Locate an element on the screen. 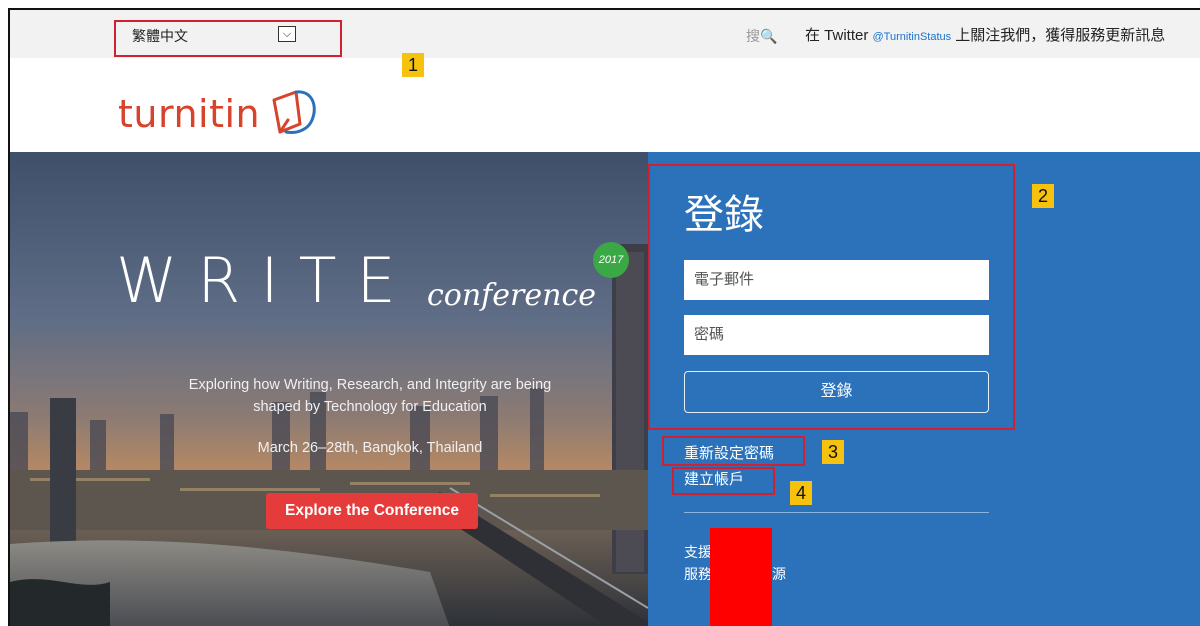 This screenshot has width=1200, height=626. twitter-text-after: 上關注我們，獲得服務更新訊息 is located at coordinates (1058, 35).